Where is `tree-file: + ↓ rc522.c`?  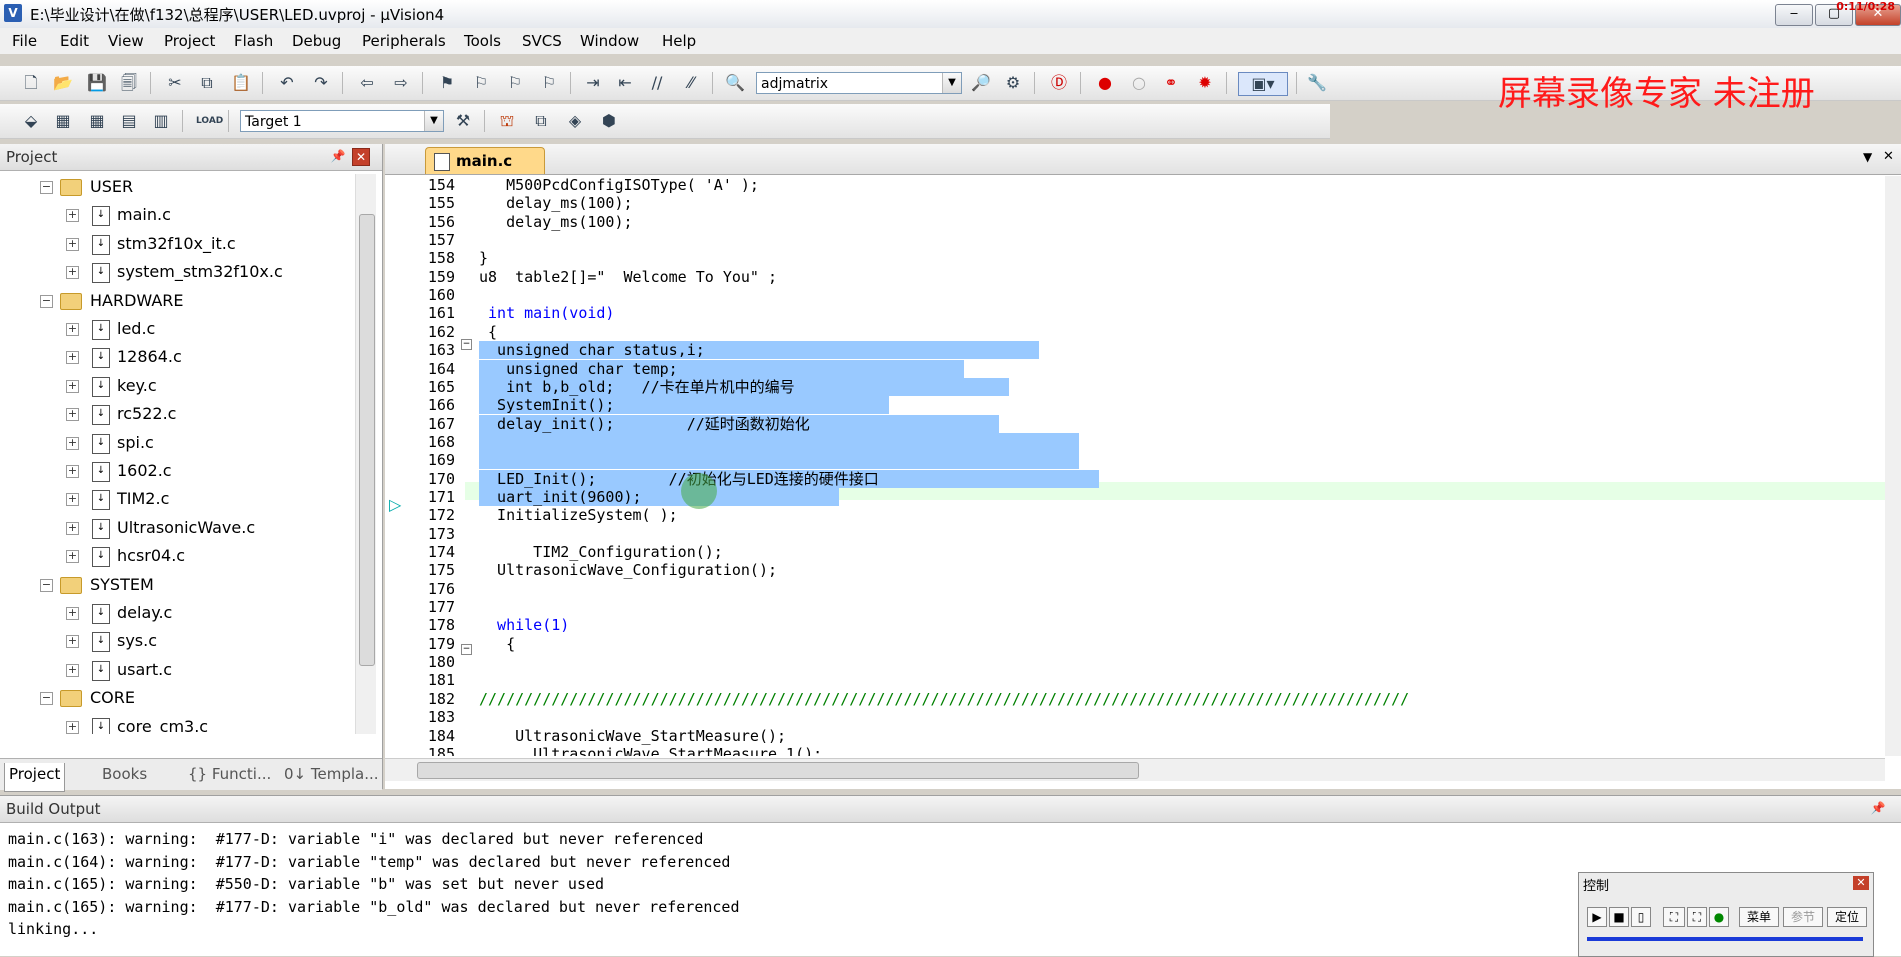
tree-file: + ↓ rc522.c is located at coordinates (177, 415).